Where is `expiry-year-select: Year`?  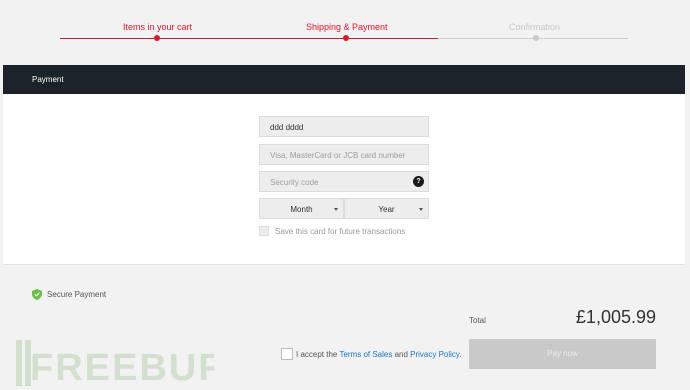 expiry-year-select: Year is located at coordinates (386, 208).